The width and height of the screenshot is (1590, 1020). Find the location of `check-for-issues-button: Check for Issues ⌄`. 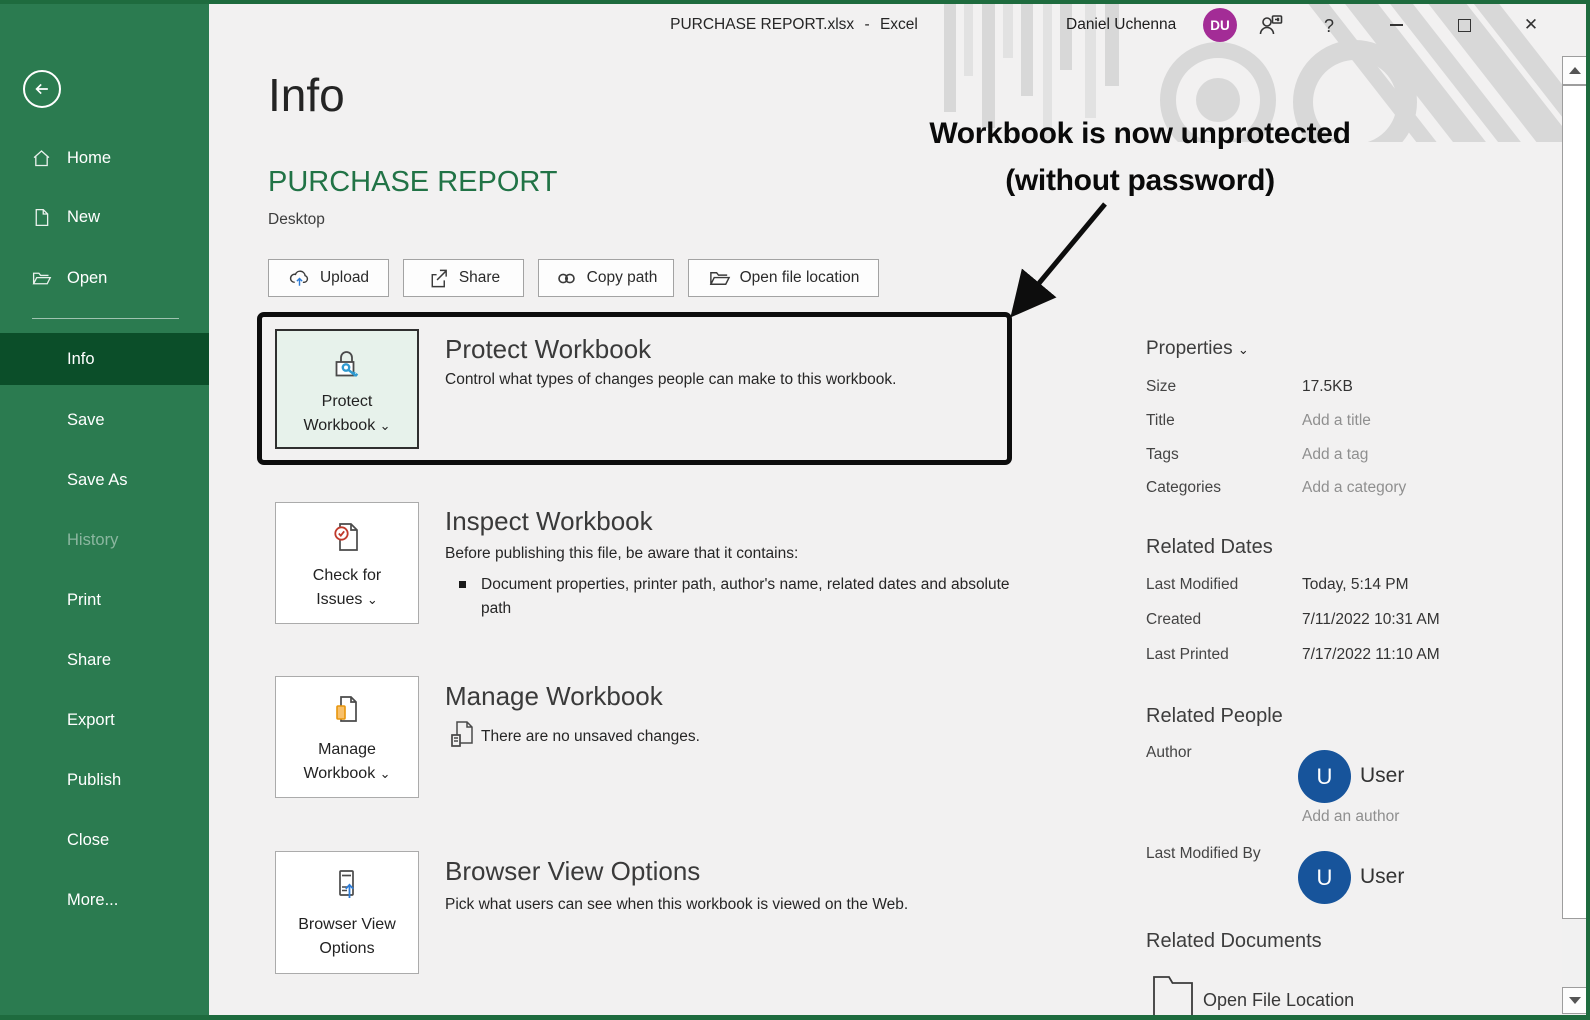

check-for-issues-button: Check for Issues ⌄ is located at coordinates (347, 563).